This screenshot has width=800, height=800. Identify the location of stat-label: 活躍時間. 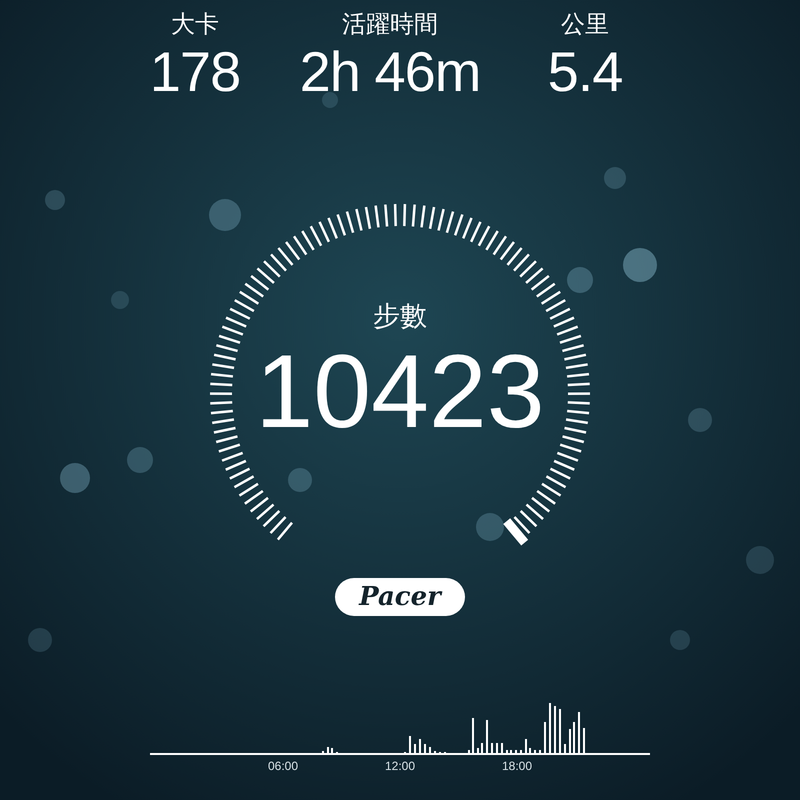
(390, 25).